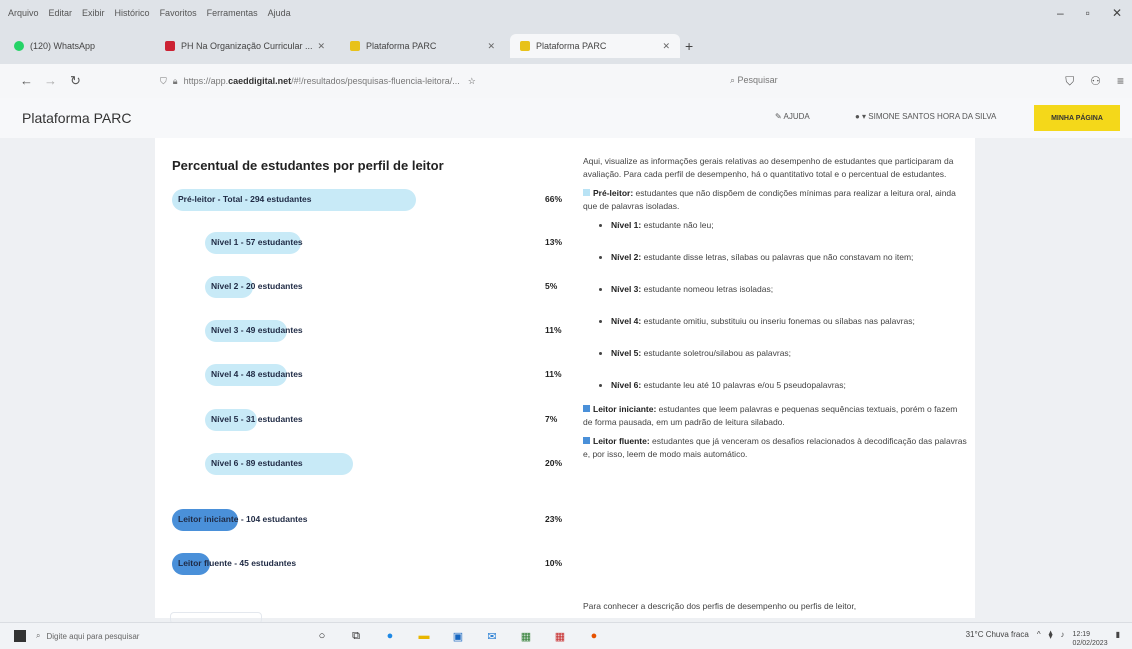 The image size is (1132, 649). I want to click on windows-start-icon, so click(20, 636).